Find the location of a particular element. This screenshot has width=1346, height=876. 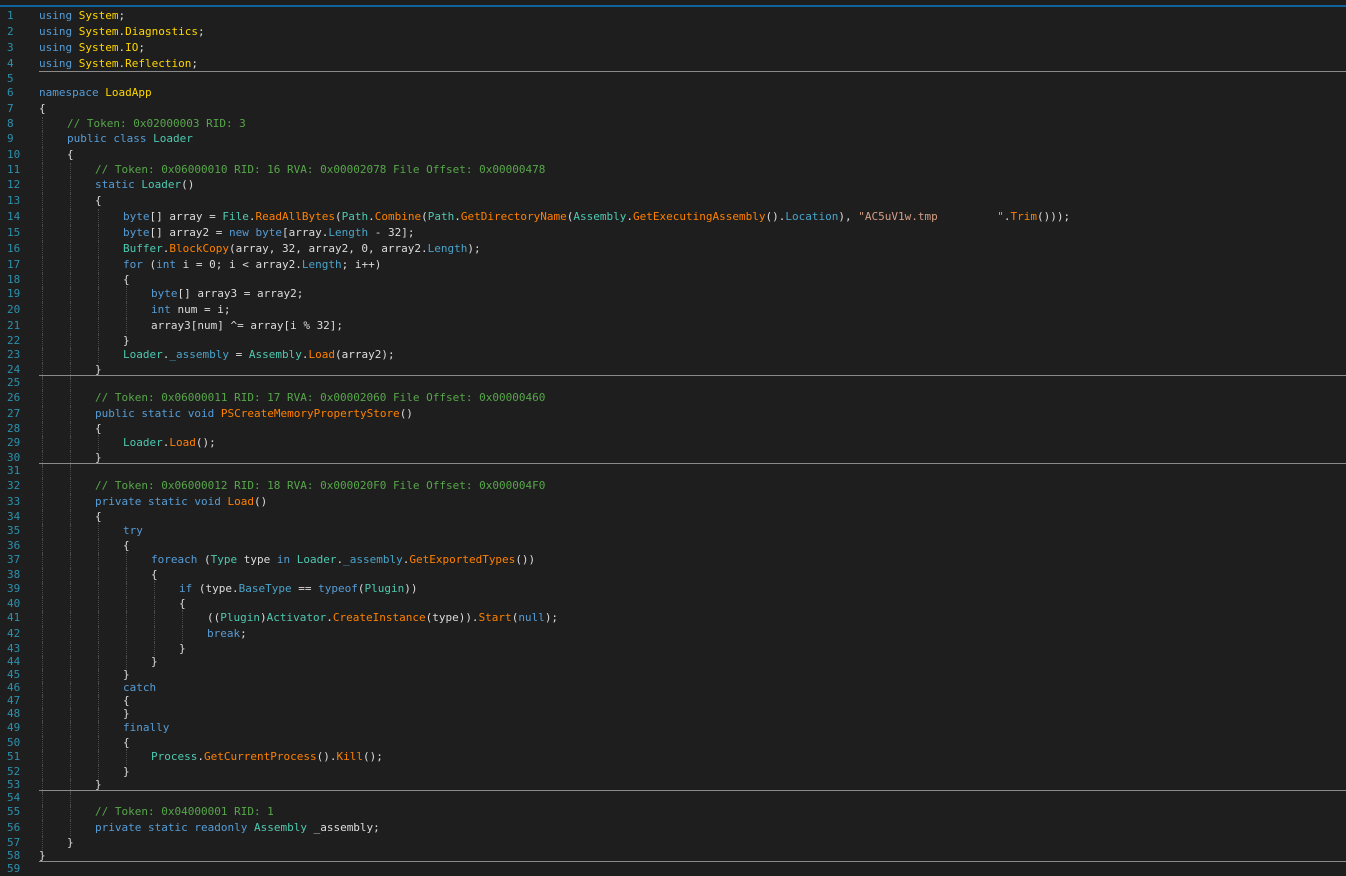

code-line: 10 { is located at coordinates (673, 155).